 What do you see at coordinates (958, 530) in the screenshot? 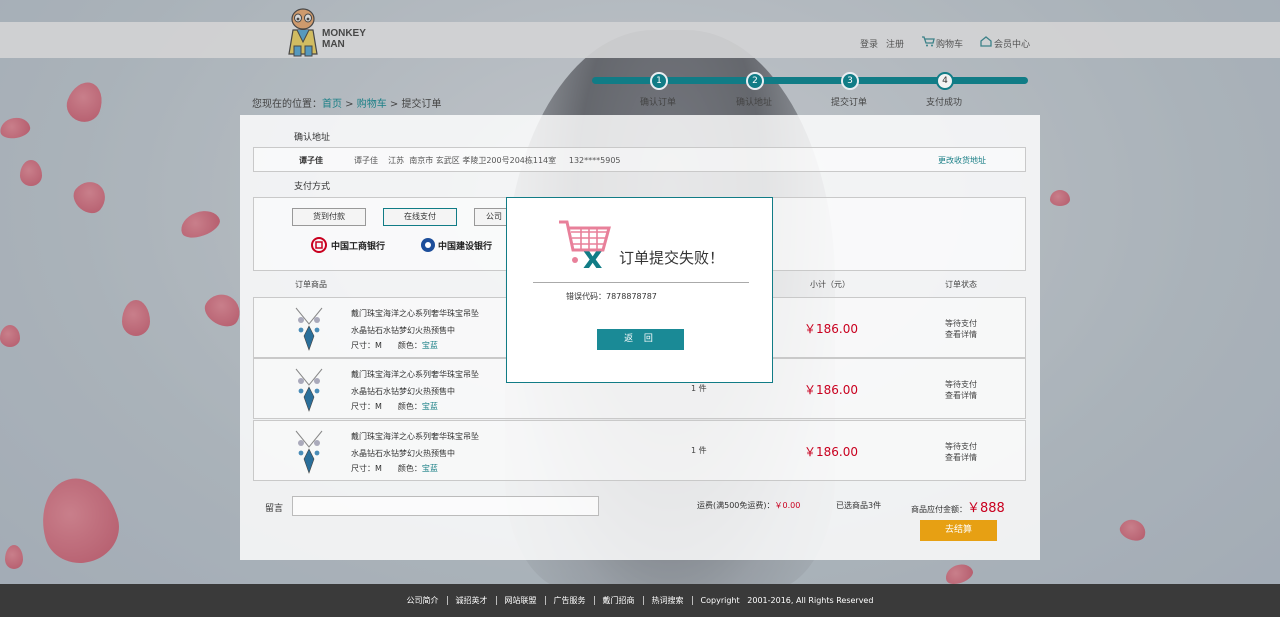
I see `checkout-button: 去结算` at bounding box center [958, 530].